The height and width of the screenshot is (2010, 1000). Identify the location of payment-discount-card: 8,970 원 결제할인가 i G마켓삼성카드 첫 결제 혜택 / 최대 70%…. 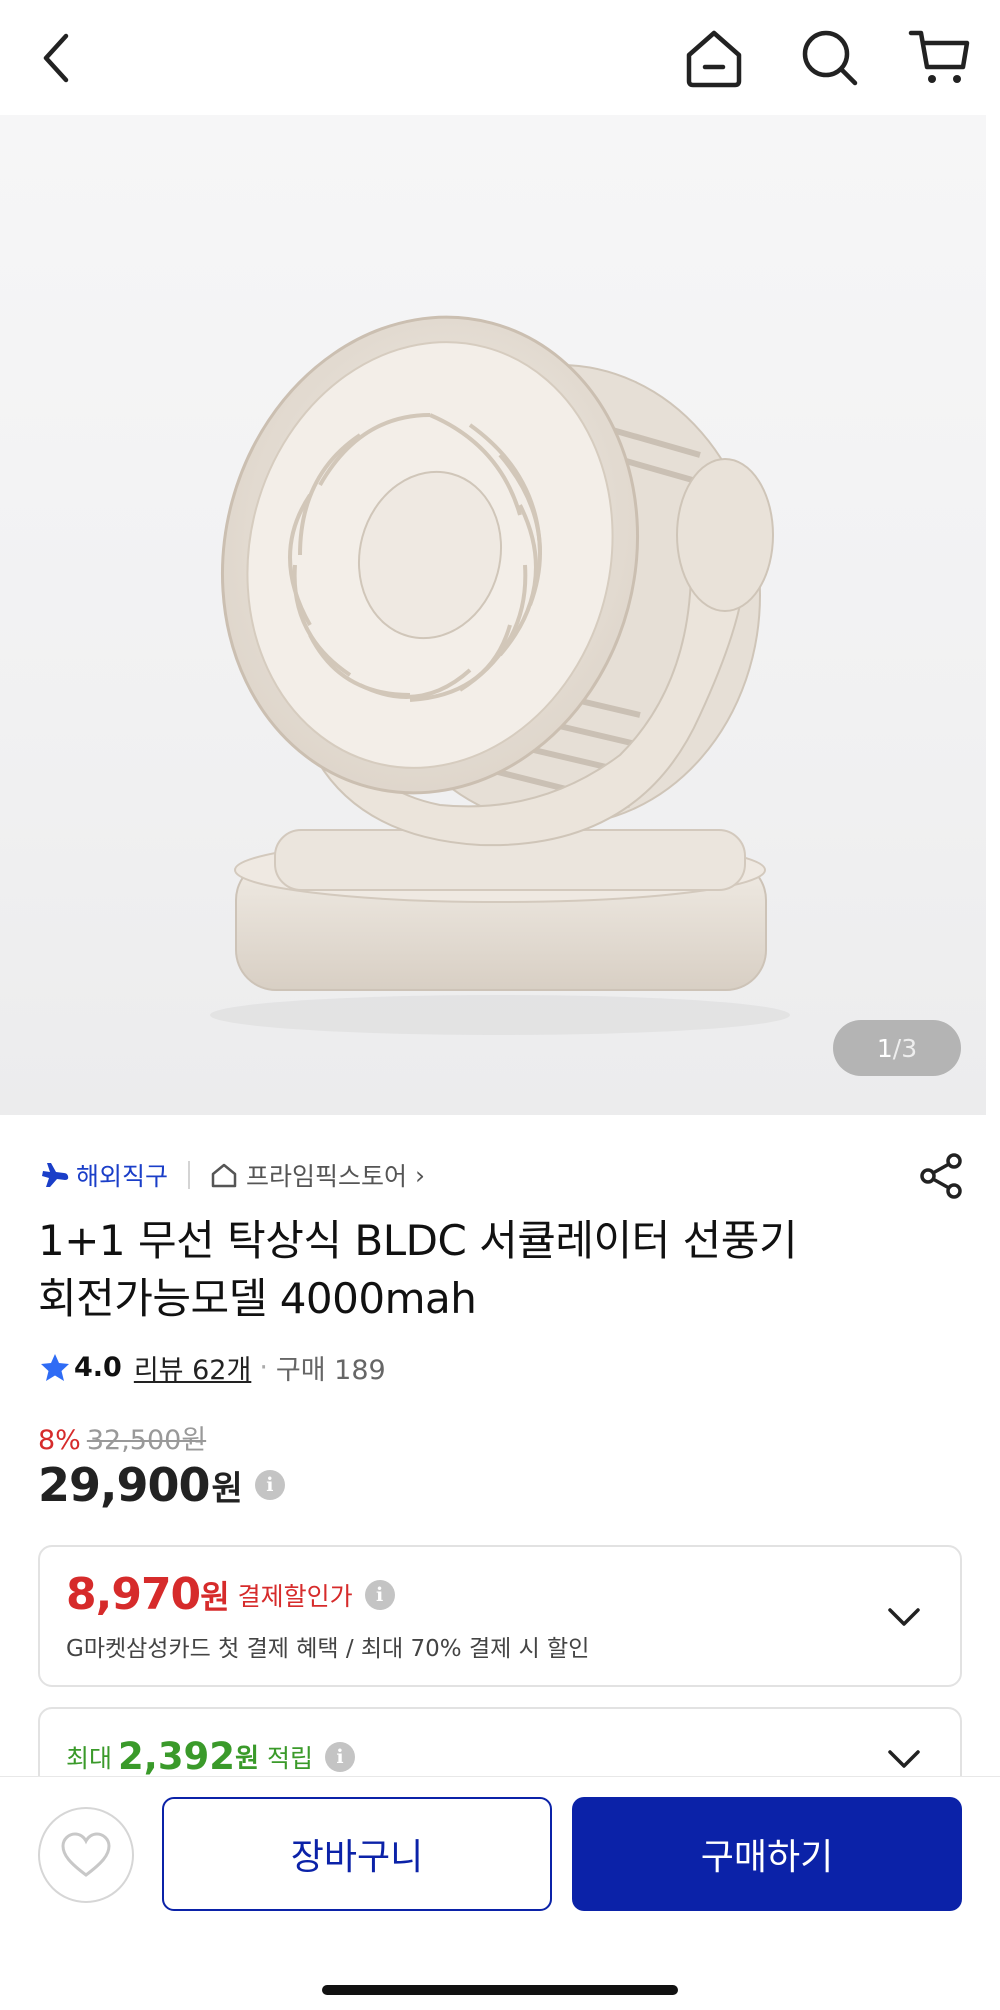
(500, 1616).